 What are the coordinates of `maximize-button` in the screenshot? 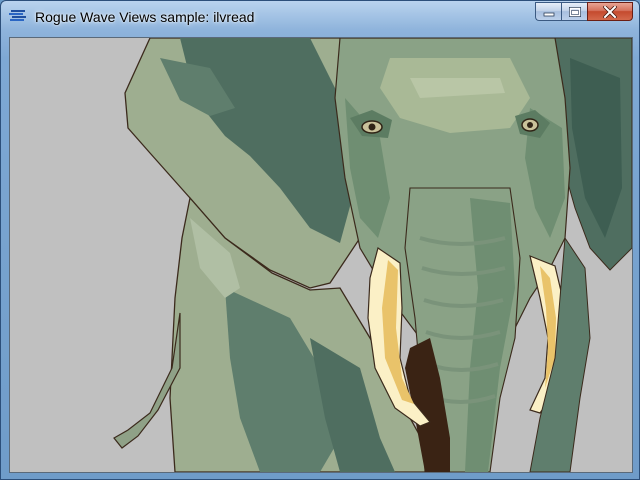 It's located at (574, 11).